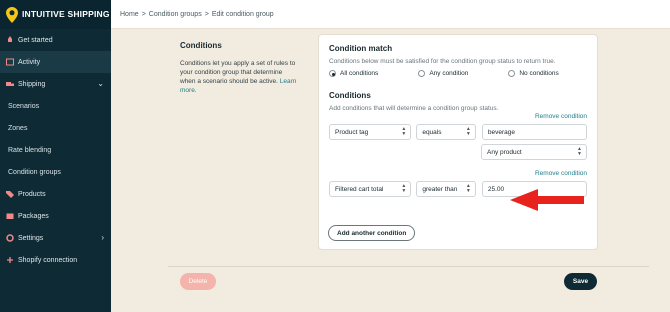 The width and height of the screenshot is (670, 312). I want to click on sidebar-item-get-started: Get started, so click(55, 40).